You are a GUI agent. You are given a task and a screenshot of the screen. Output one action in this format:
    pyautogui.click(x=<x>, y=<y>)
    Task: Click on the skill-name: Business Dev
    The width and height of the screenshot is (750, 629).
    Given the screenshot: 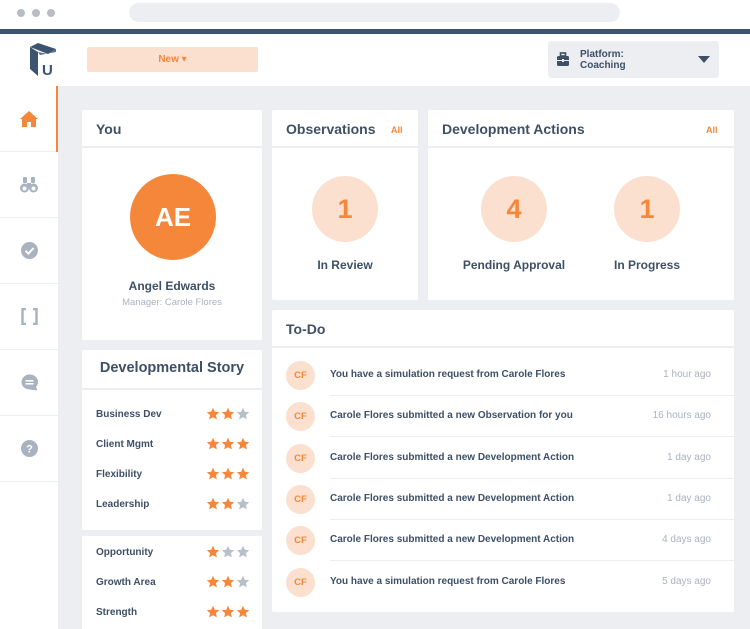 What is the action you would take?
    pyautogui.click(x=129, y=414)
    